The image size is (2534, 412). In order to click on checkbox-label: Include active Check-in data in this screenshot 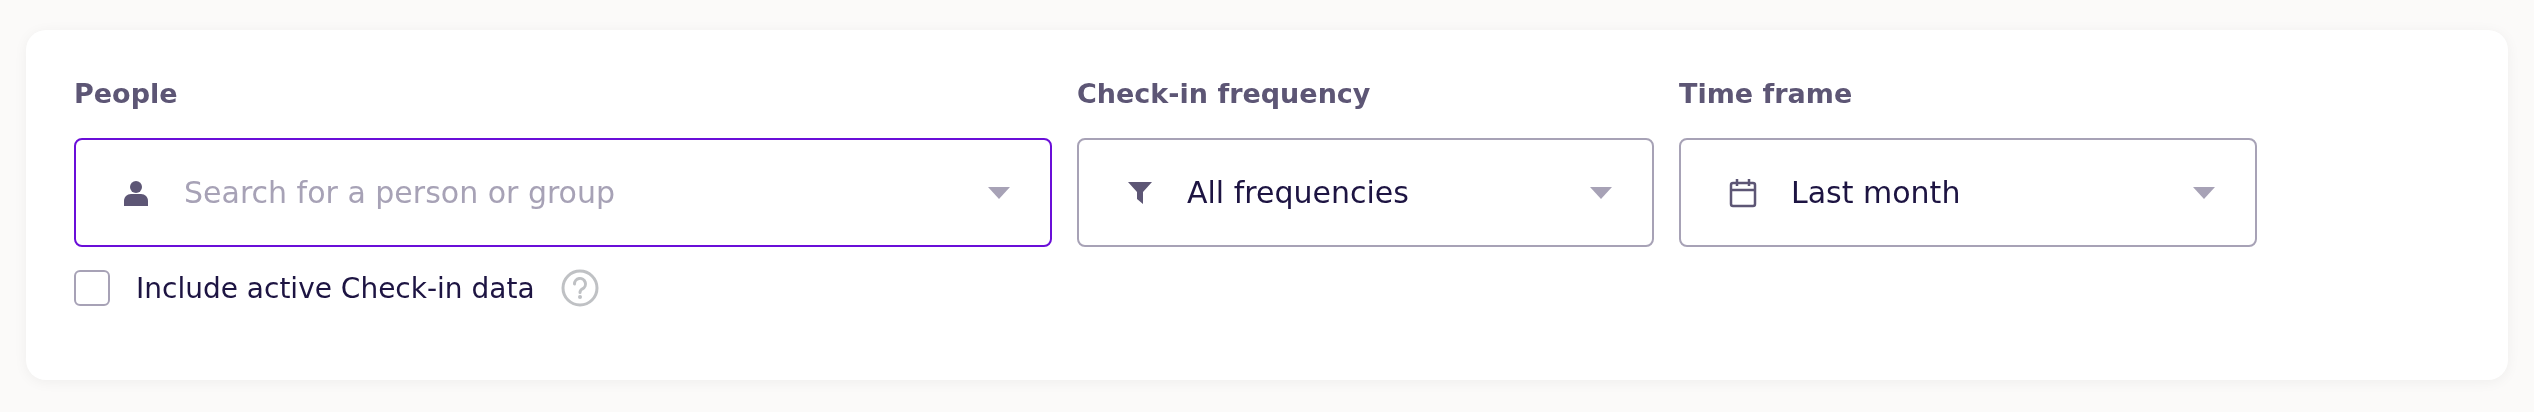, I will do `click(335, 288)`.